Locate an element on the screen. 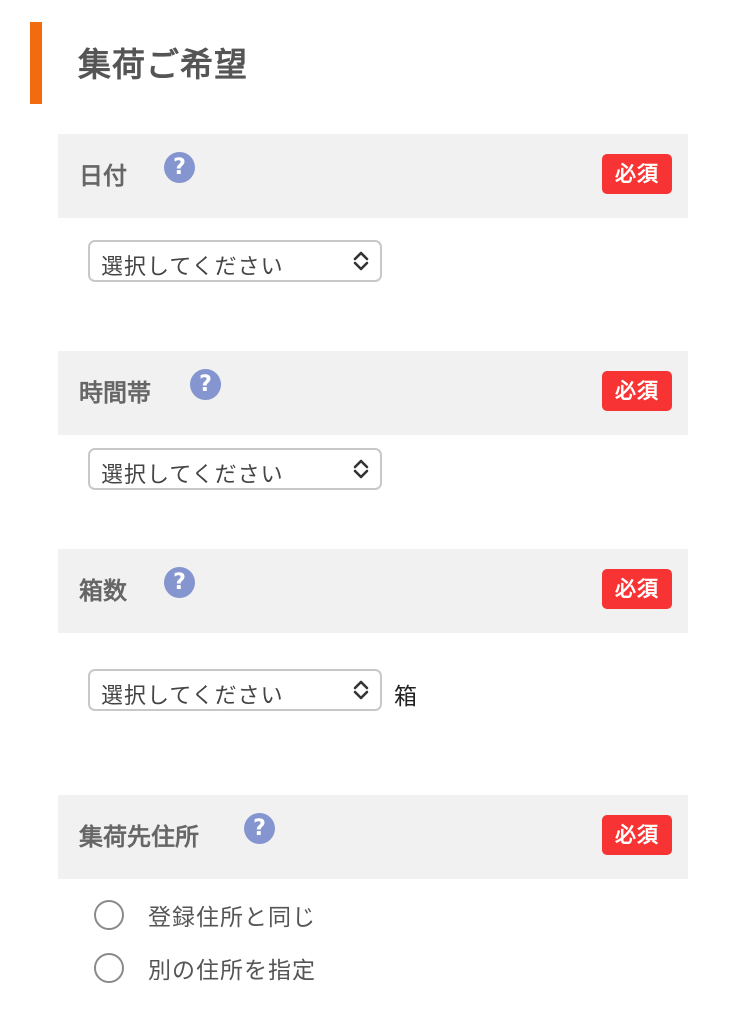 Image resolution: width=746 pixels, height=1024 pixels. box-count-help-icon: ? is located at coordinates (179, 582).